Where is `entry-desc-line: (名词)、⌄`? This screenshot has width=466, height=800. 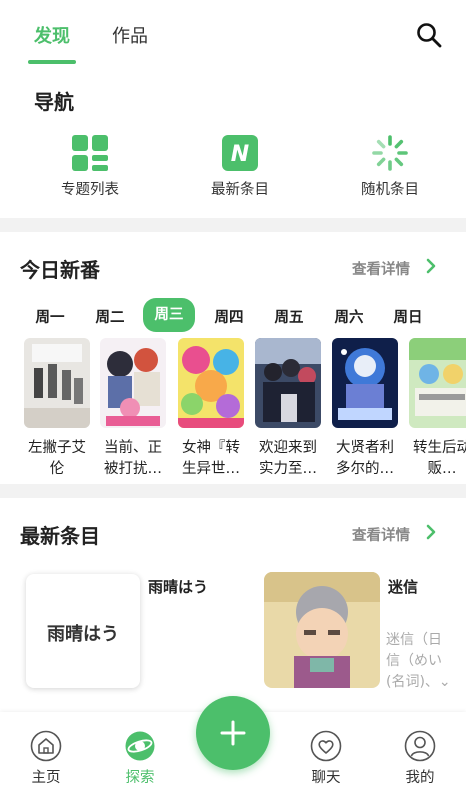
entry-desc-line: (名词)、⌄ is located at coordinates (418, 682).